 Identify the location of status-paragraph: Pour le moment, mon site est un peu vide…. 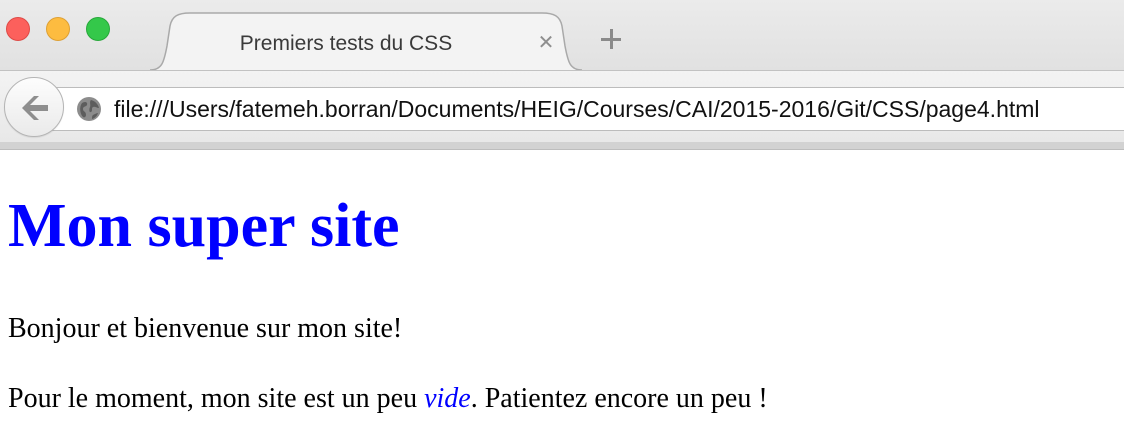
(388, 399).